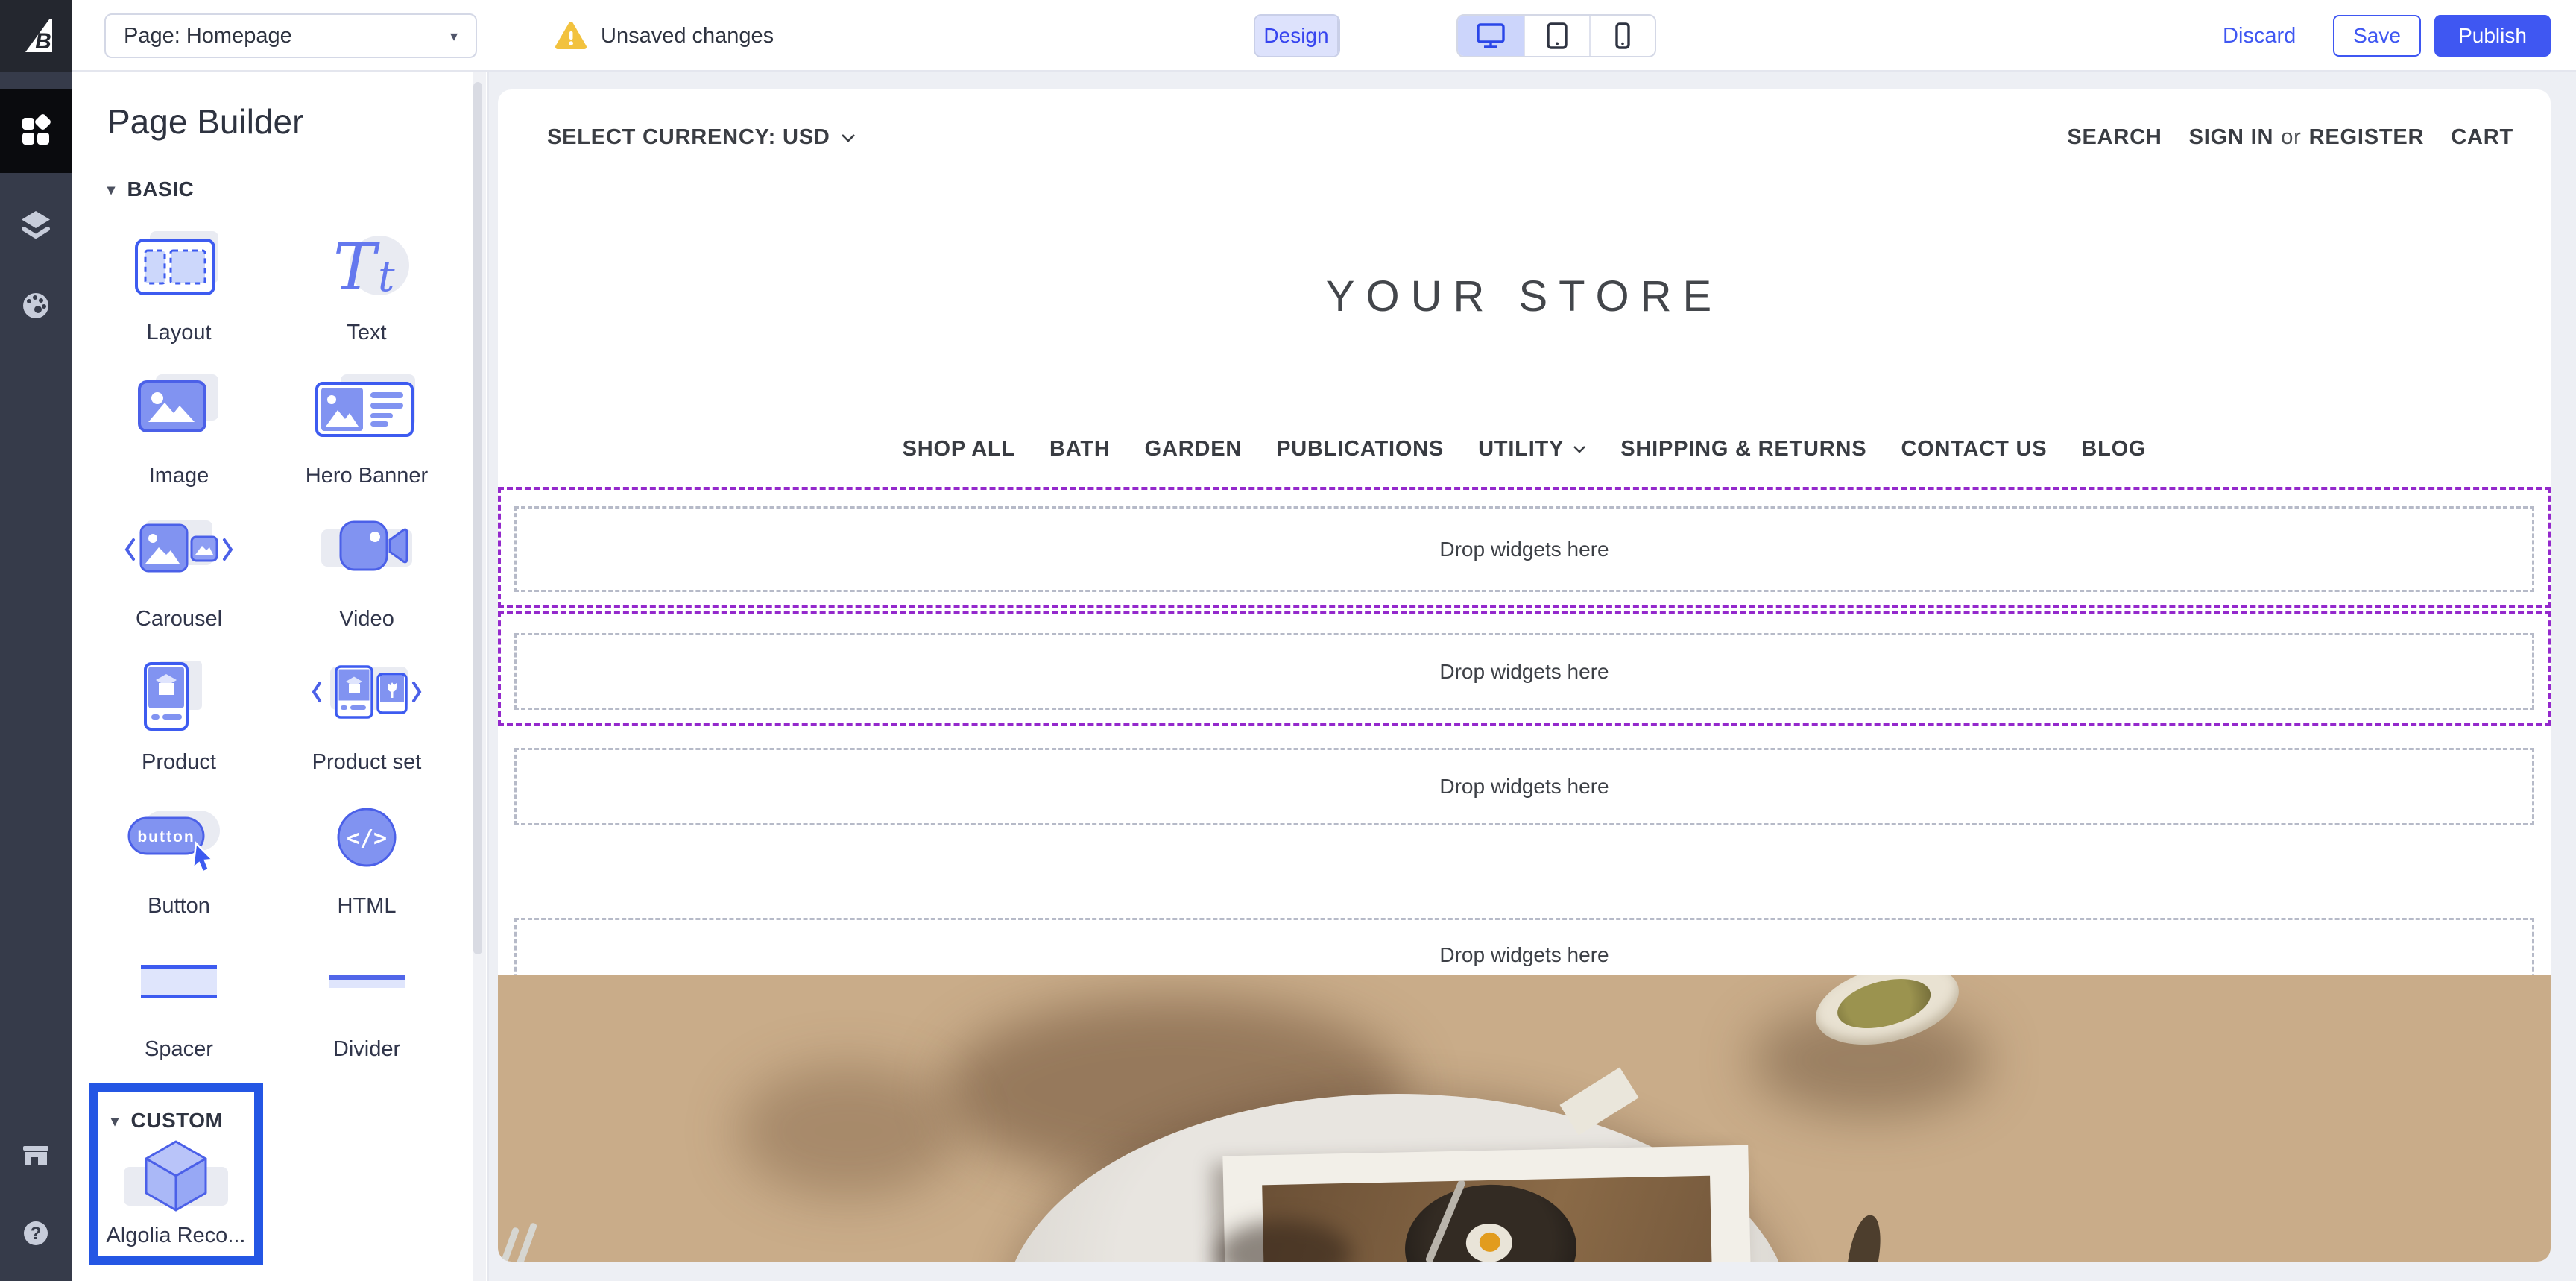 This screenshot has width=2576, height=1281. Describe the element at coordinates (959, 449) in the screenshot. I see `nav-shop-all: SHOP ALL` at that location.